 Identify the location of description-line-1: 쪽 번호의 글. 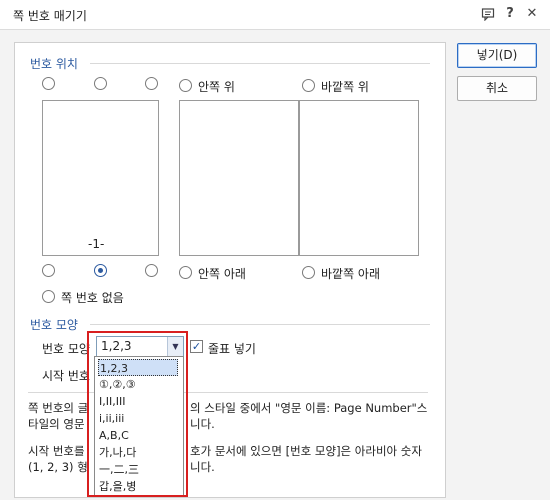
(58, 408).